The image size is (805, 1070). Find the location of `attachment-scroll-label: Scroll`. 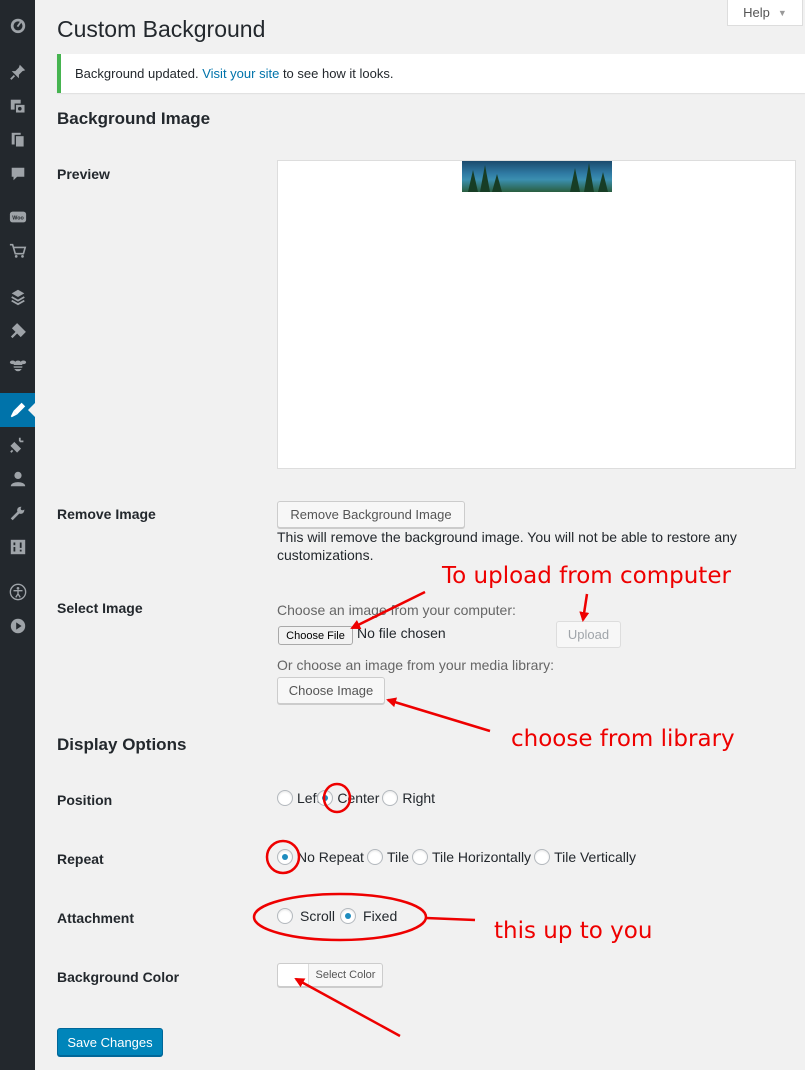

attachment-scroll-label: Scroll is located at coordinates (318, 916).